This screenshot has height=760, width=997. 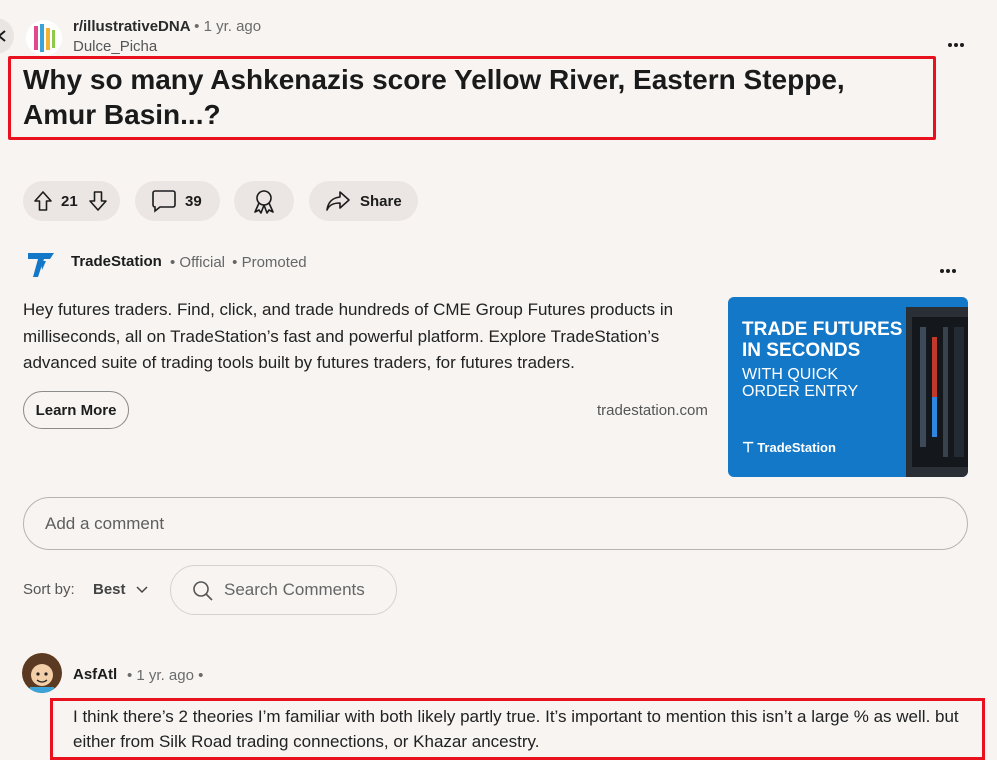 I want to click on back-arrow-icon, so click(x=3, y=36).